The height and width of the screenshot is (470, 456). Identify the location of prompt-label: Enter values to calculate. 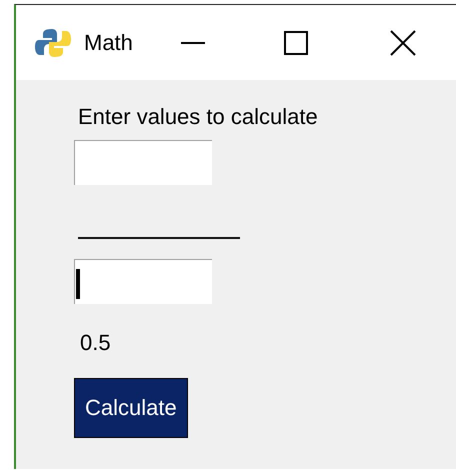
(198, 117).